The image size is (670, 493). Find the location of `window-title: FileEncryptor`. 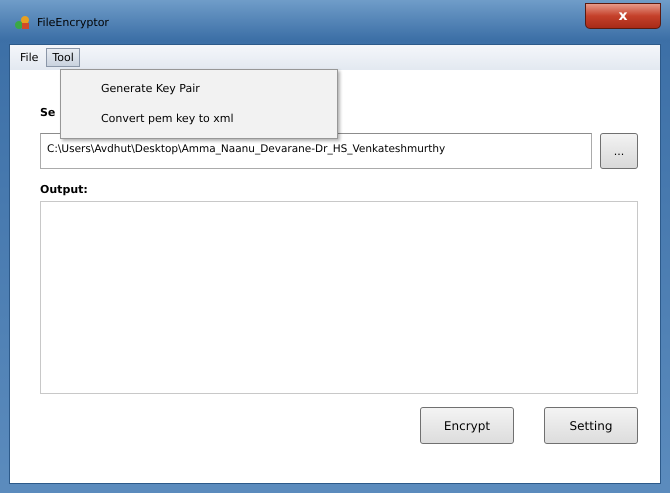

window-title: FileEncryptor is located at coordinates (73, 22).